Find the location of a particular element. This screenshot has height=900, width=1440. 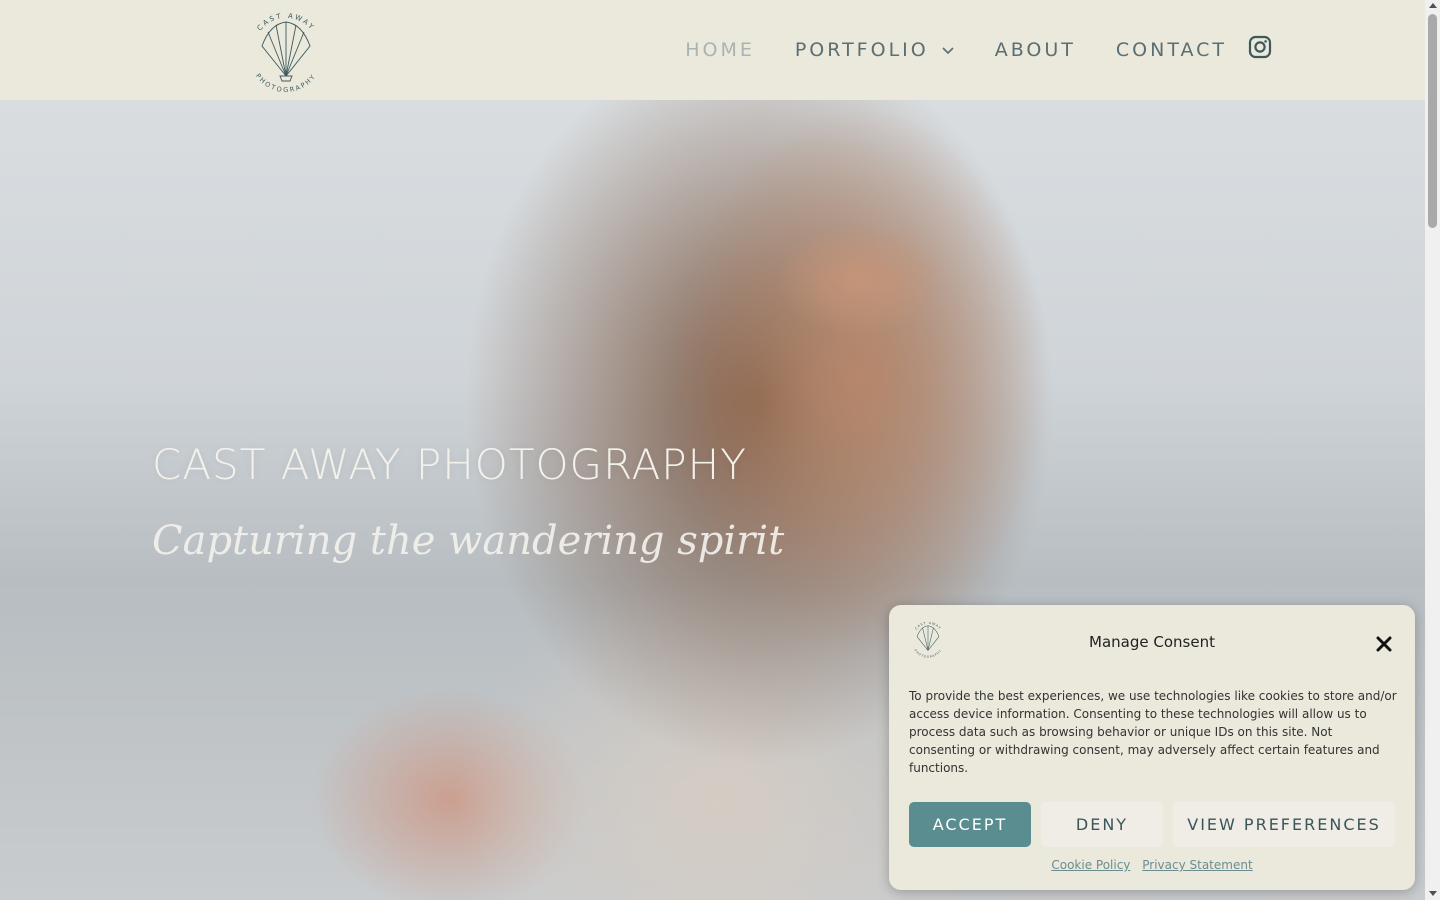

accept-button: ACCEPT is located at coordinates (970, 824).